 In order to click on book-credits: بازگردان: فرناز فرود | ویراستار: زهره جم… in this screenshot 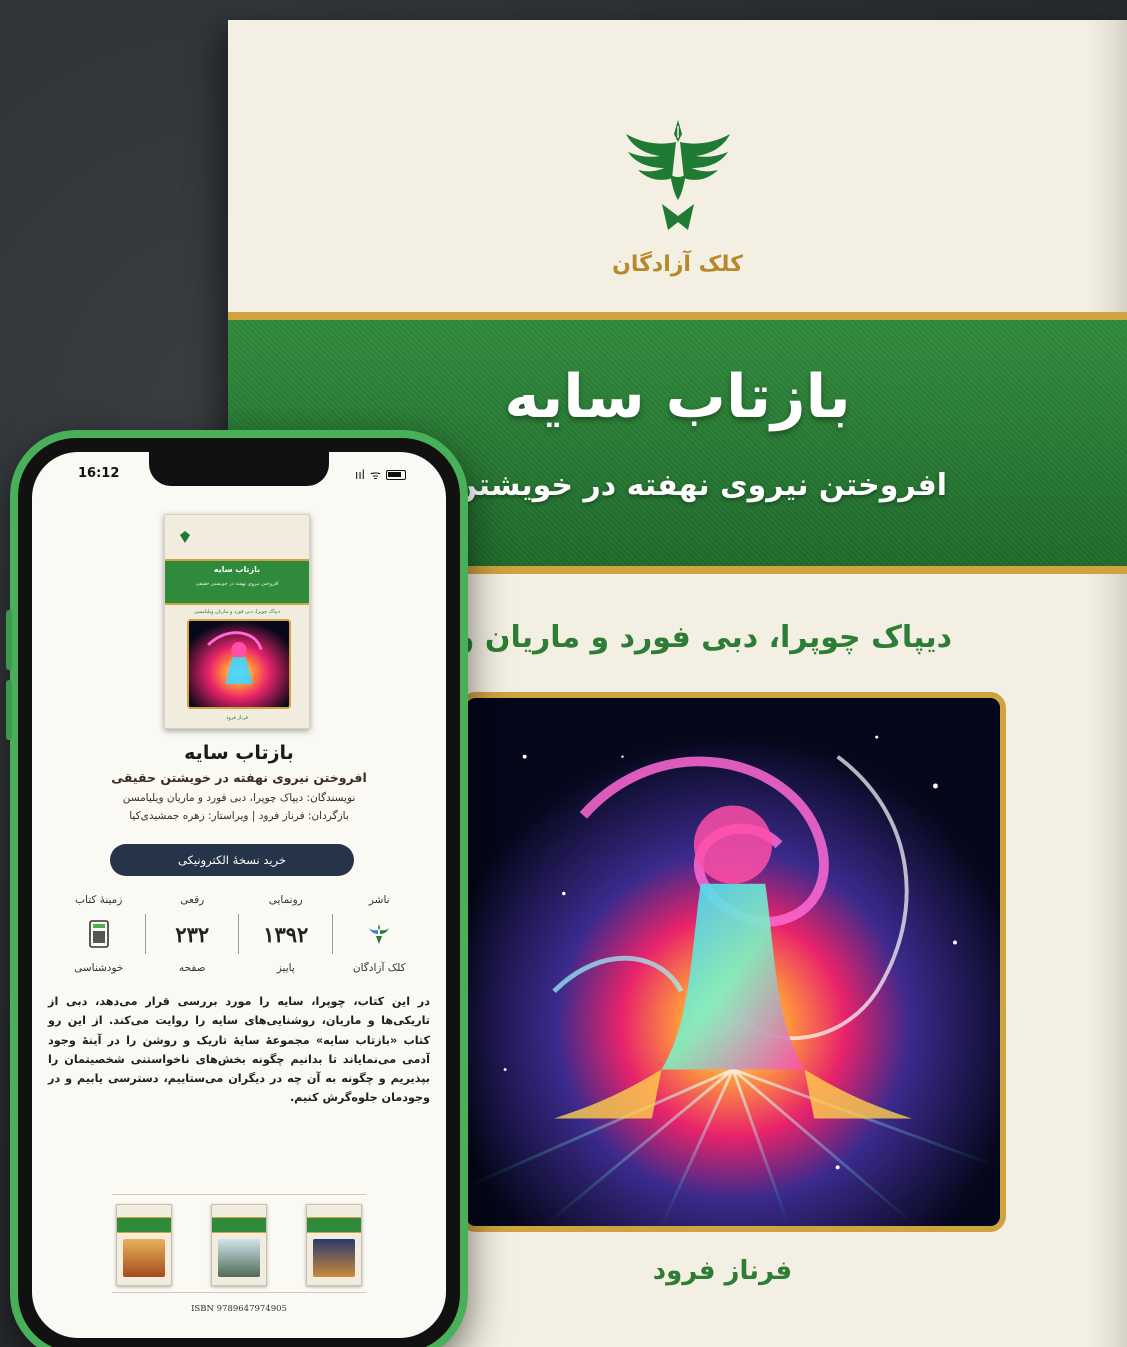, I will do `click(239, 816)`.